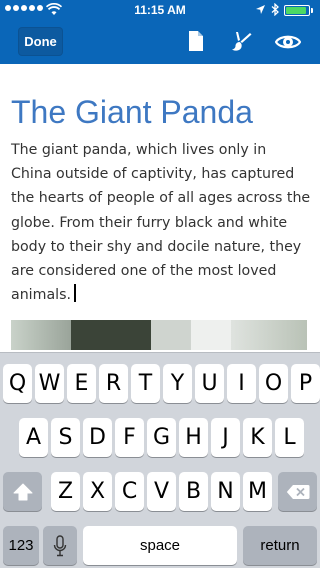 The height and width of the screenshot is (568, 320). I want to click on bluetooth-icon, so click(275, 9).